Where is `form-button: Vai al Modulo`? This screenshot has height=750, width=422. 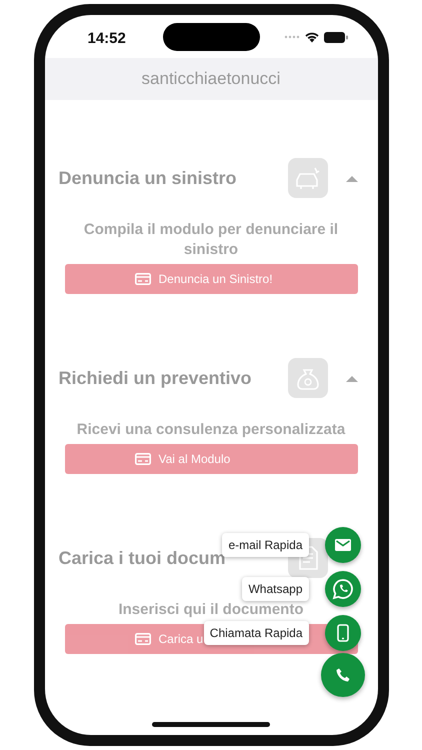 form-button: Vai al Modulo is located at coordinates (211, 459).